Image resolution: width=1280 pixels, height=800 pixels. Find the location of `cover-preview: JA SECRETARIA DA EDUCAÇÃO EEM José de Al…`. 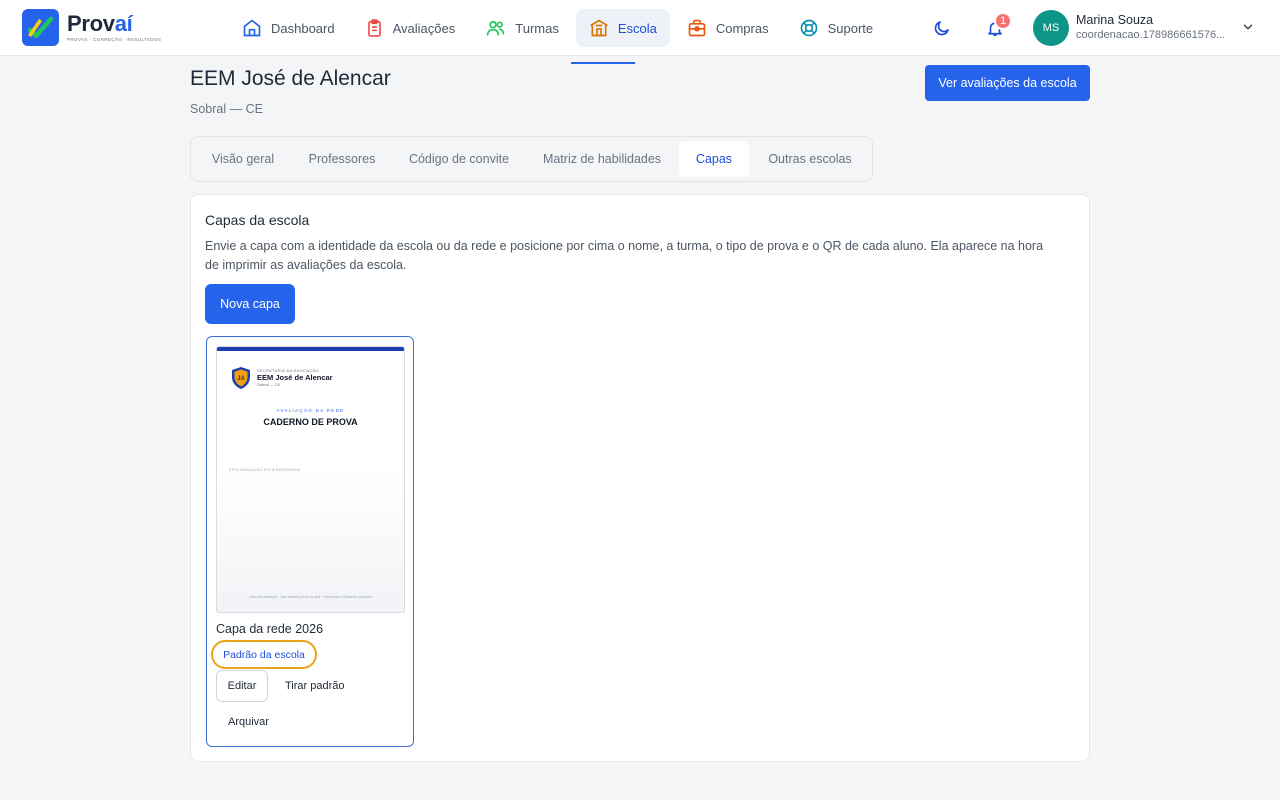

cover-preview: JA SECRETARIA DA EDUCAÇÃO EEM José de Al… is located at coordinates (310, 479).